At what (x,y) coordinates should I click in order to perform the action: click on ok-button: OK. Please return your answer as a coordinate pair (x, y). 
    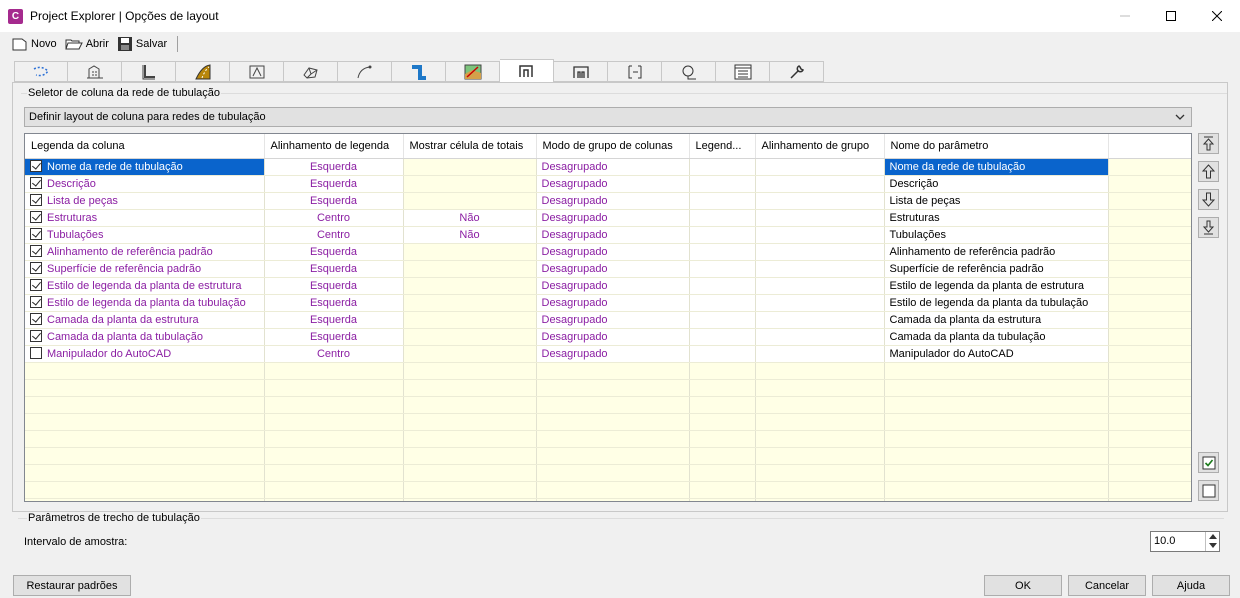
    Looking at the image, I should click on (1023, 585).